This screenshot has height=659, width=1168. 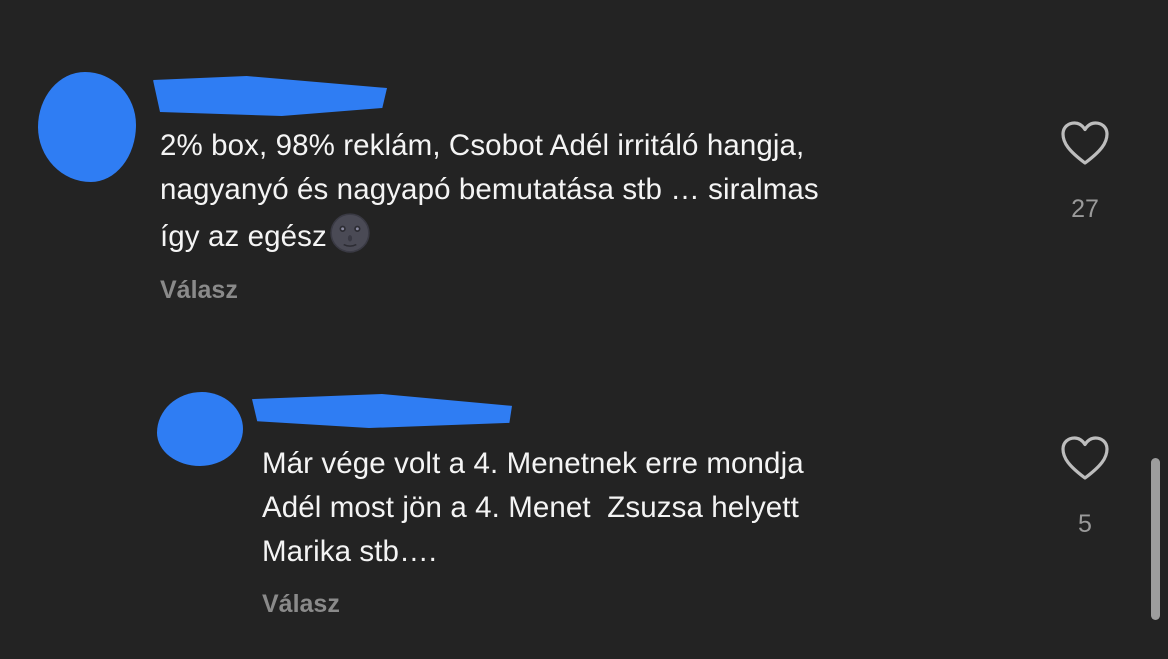 I want to click on like-count: 27, so click(x=1085, y=209).